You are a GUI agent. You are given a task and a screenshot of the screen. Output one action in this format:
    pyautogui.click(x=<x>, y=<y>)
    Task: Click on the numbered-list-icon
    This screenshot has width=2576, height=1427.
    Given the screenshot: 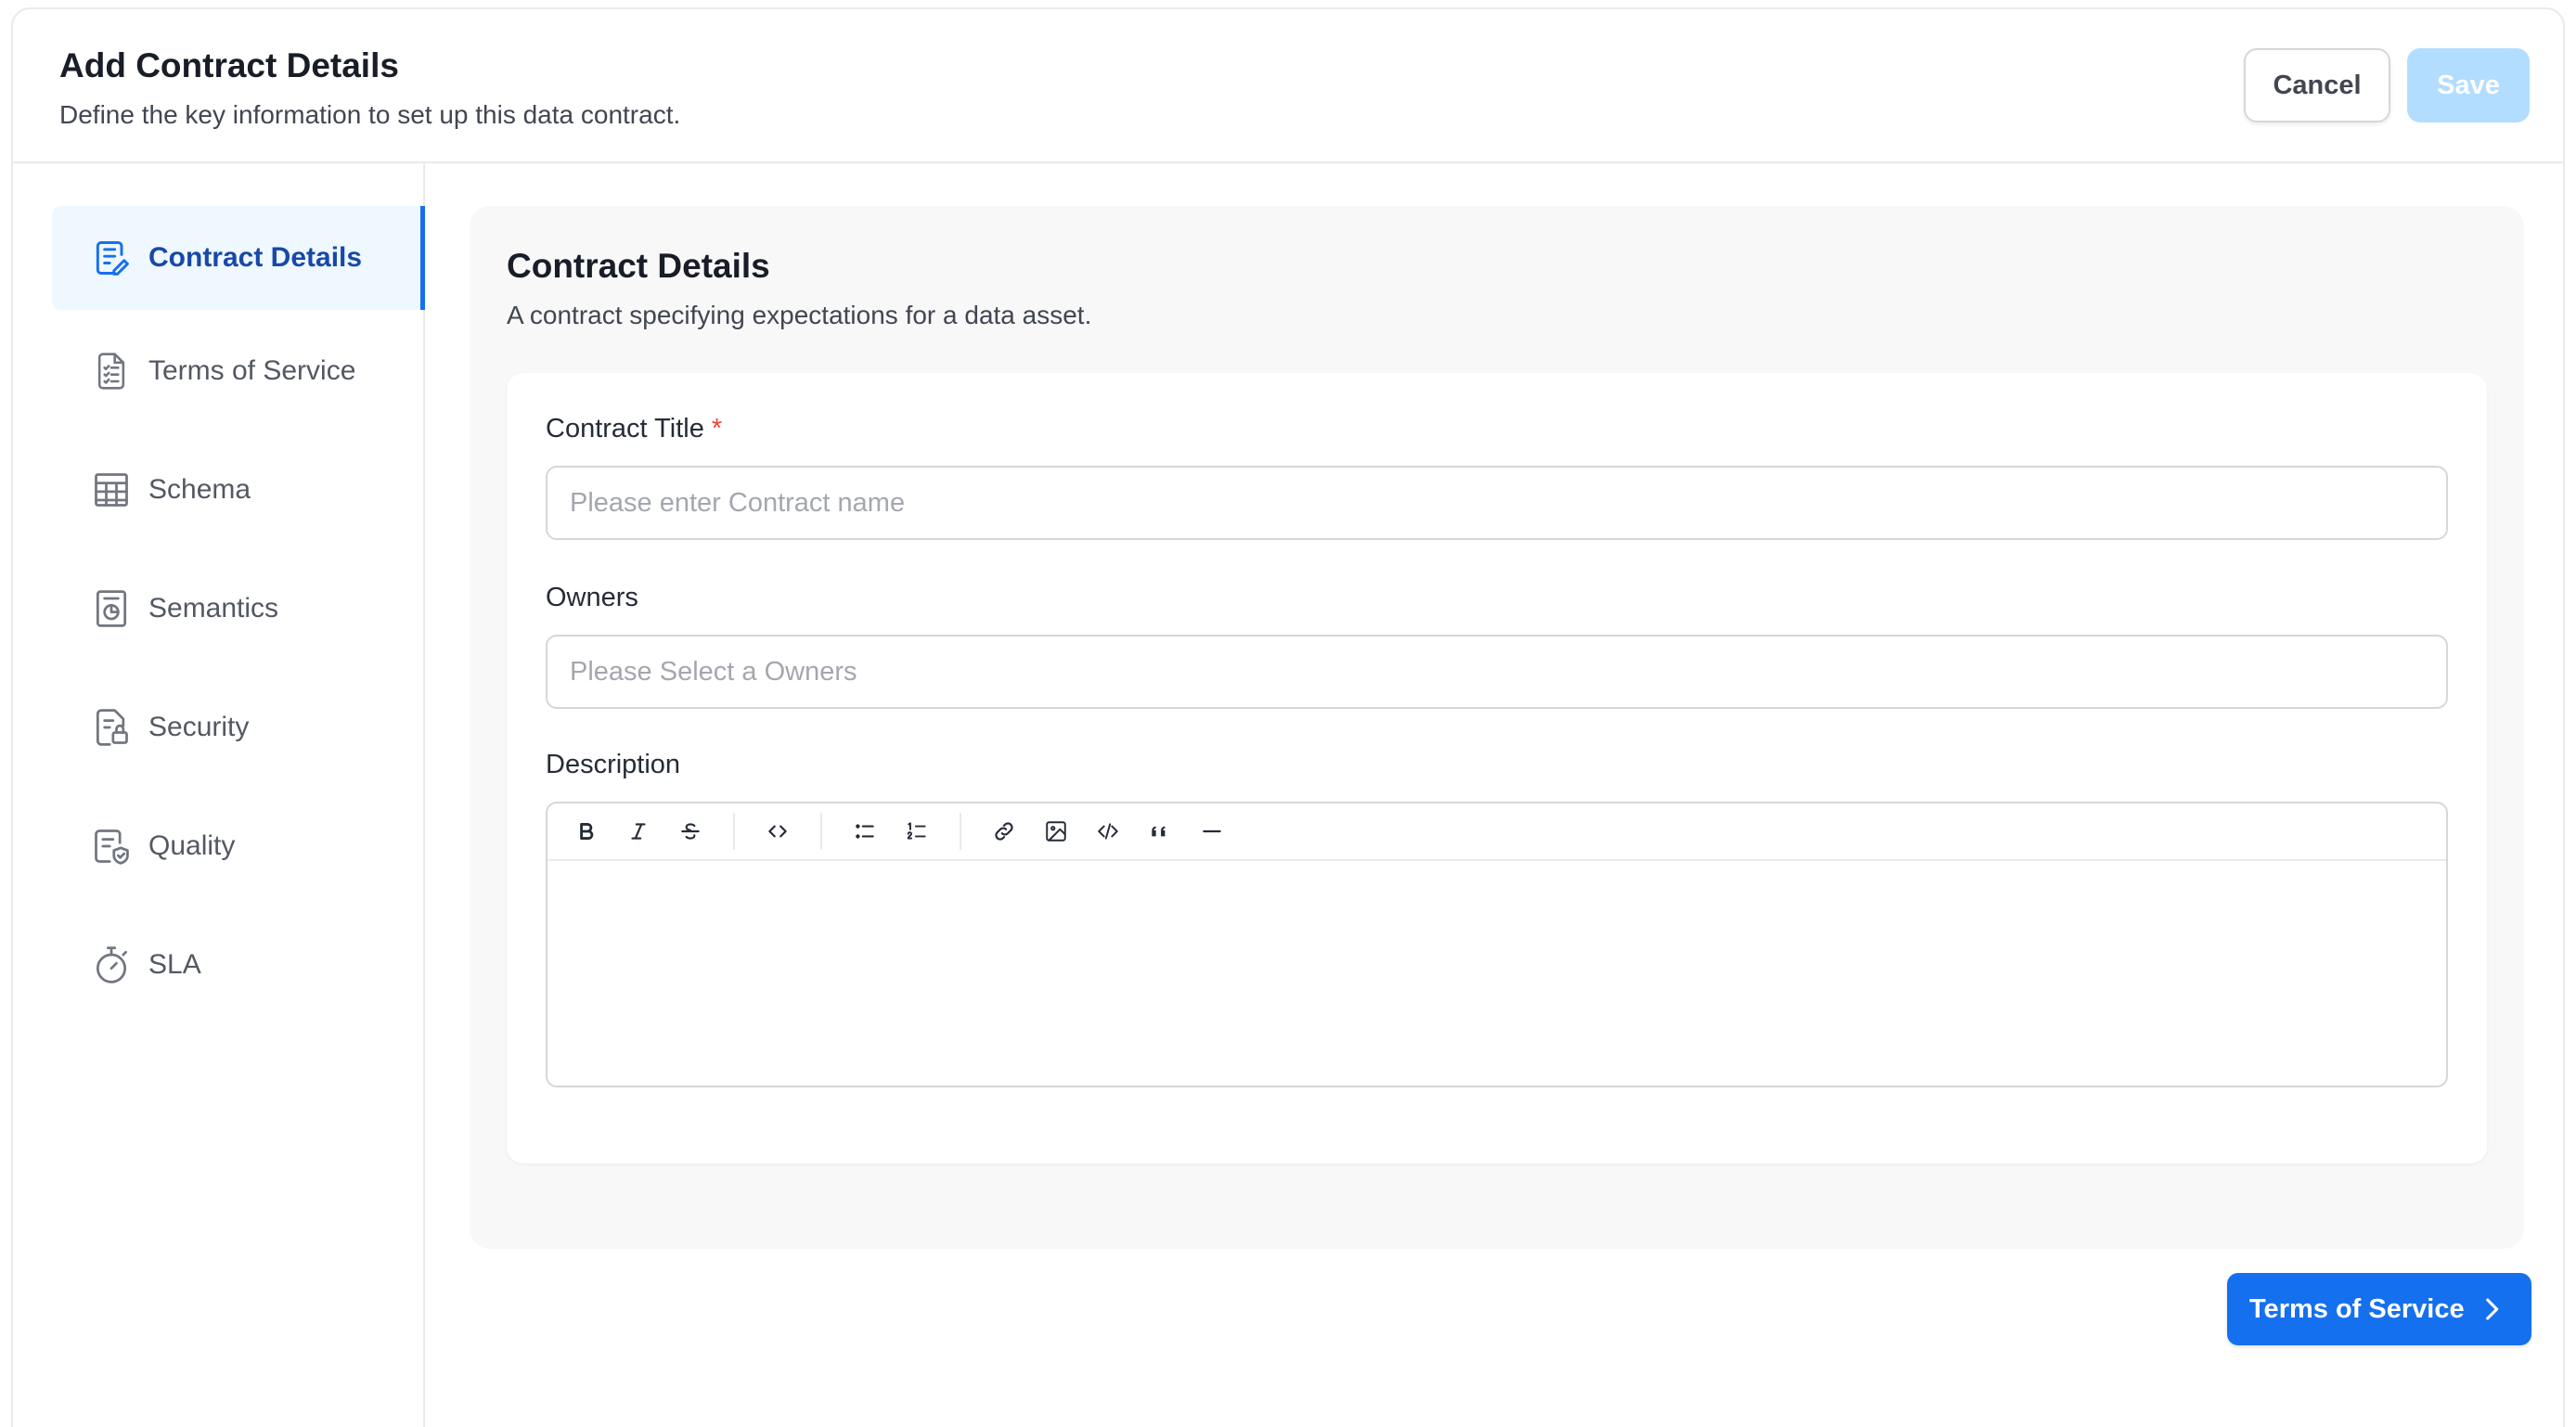 What is the action you would take?
    pyautogui.click(x=917, y=831)
    